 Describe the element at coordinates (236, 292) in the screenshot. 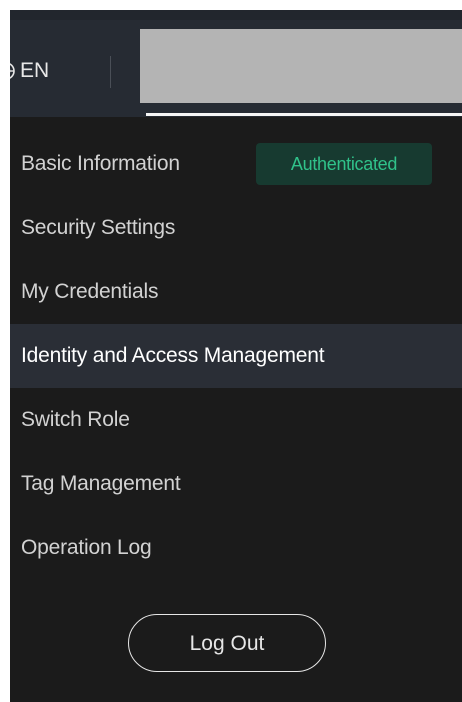

I see `menu-item-my-credentials: My Credentials` at that location.